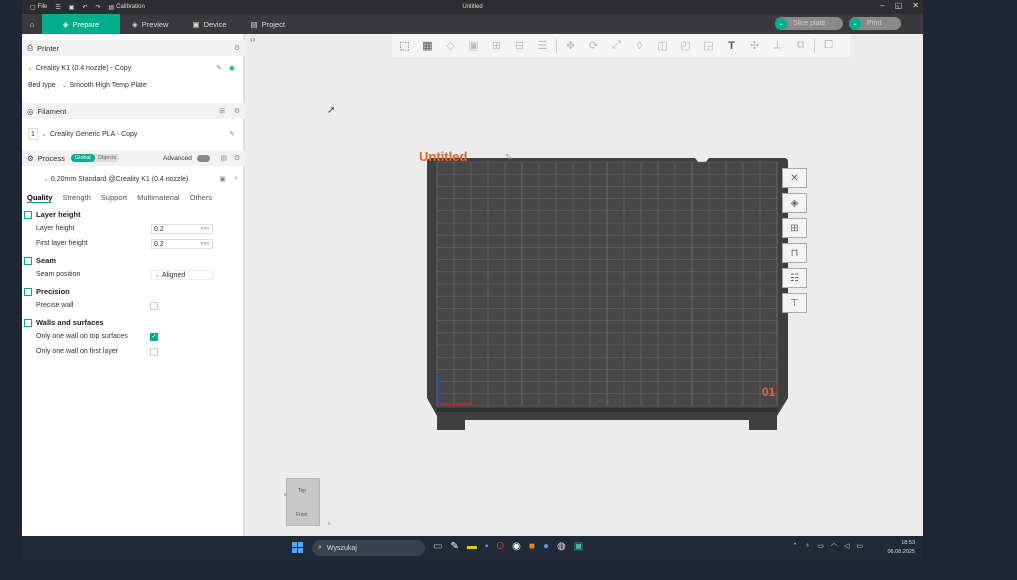  What do you see at coordinates (252, 39) in the screenshot?
I see `collapse-sidebar-icon: ‹›` at bounding box center [252, 39].